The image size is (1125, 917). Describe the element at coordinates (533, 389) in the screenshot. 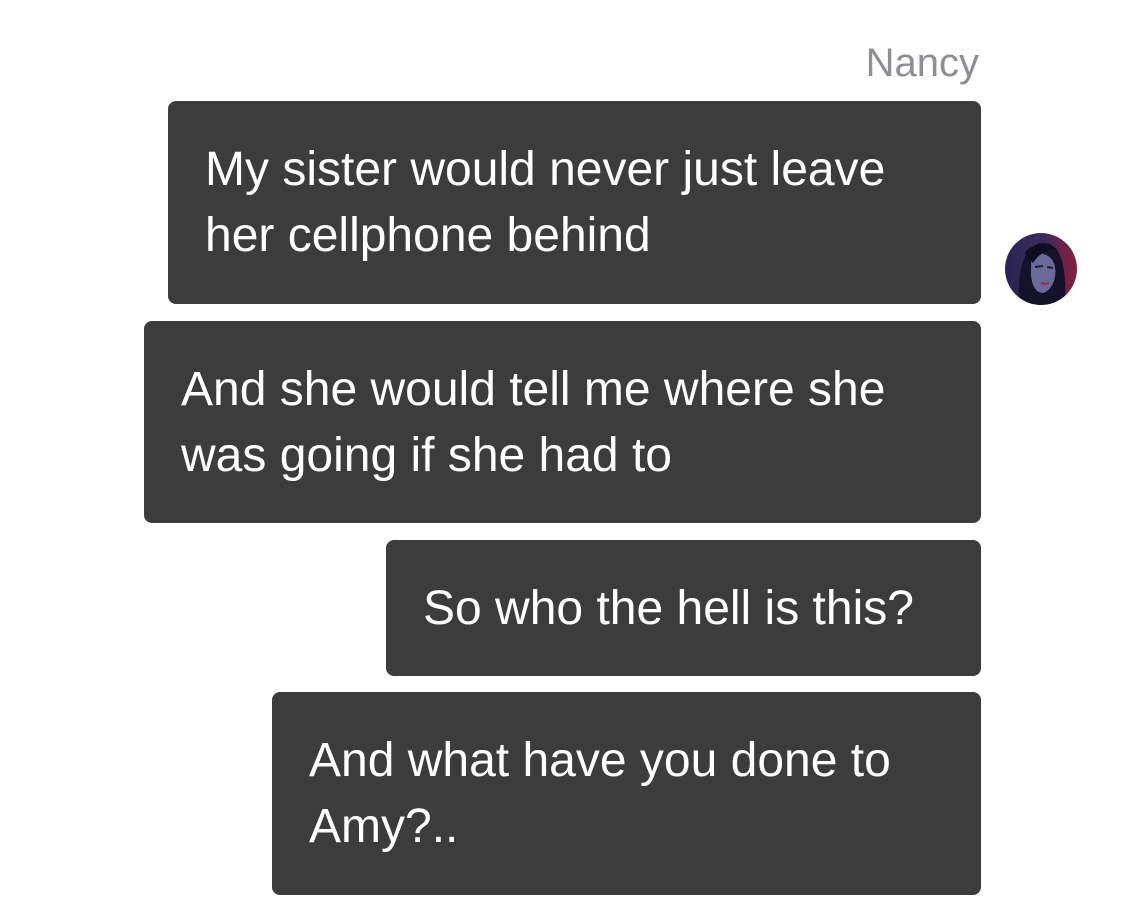

I see `message-text-line: And she would tell me where she` at that location.